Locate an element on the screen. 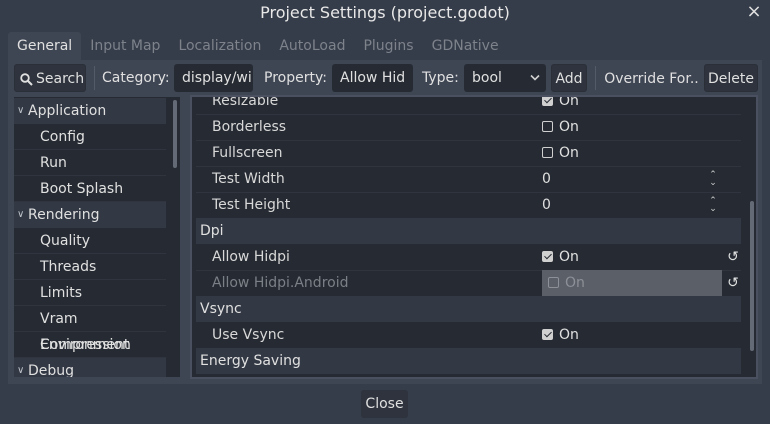  delete-button: Delete is located at coordinates (731, 78).